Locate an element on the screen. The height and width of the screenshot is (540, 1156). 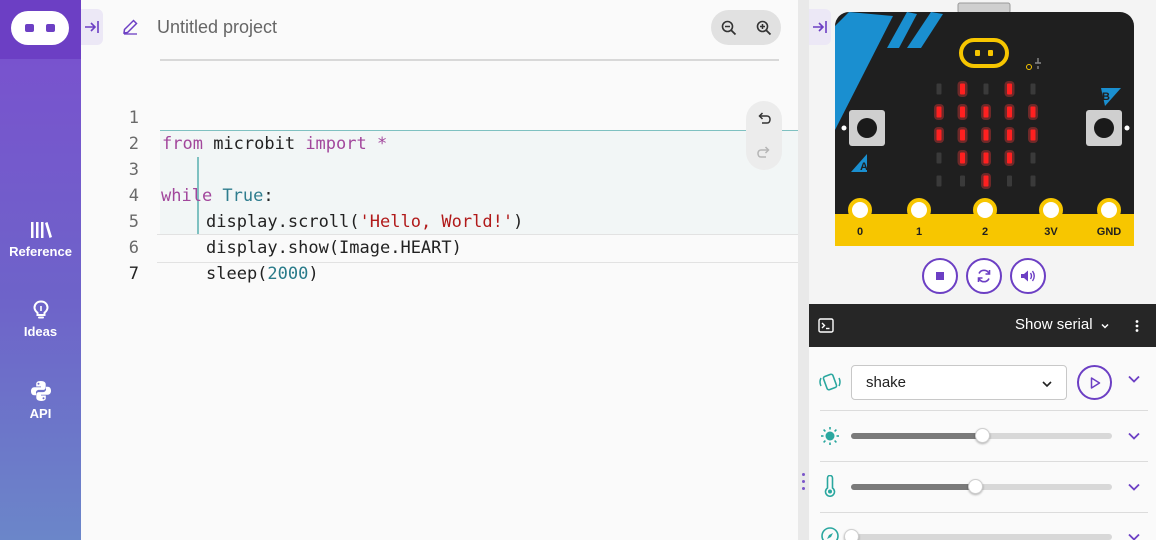
usb-connector is located at coordinates (984, 8).